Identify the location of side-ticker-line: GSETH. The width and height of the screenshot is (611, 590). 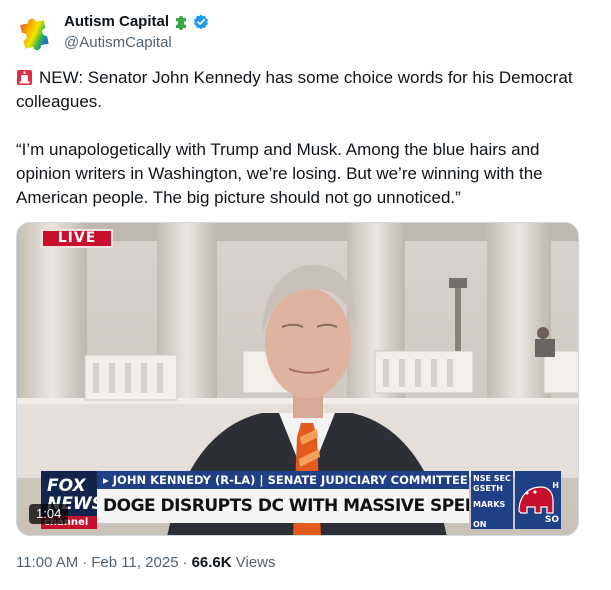
(488, 488).